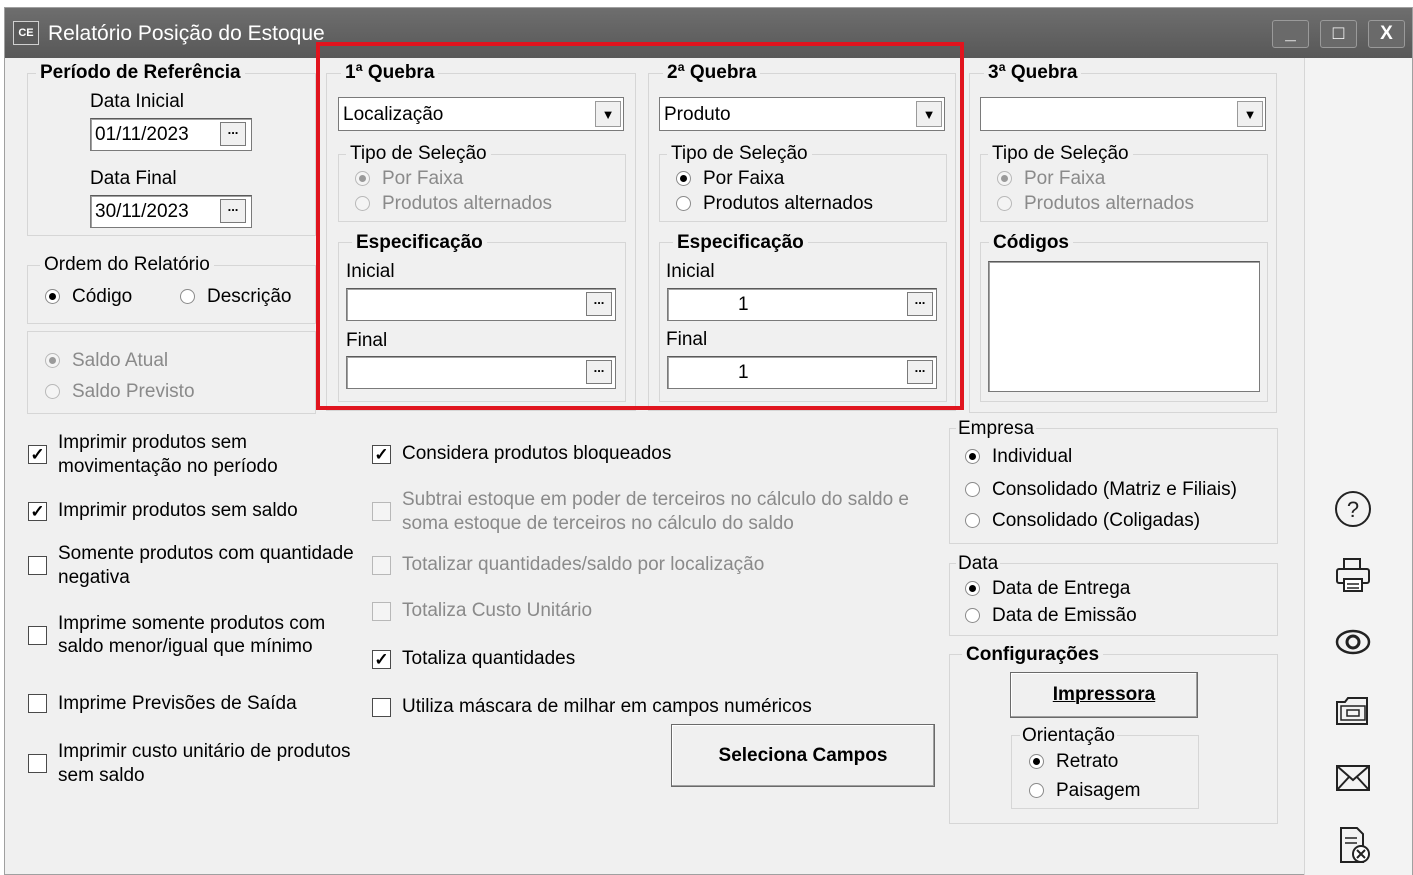  I want to click on data-inicial-label: Data Inicial, so click(137, 101).